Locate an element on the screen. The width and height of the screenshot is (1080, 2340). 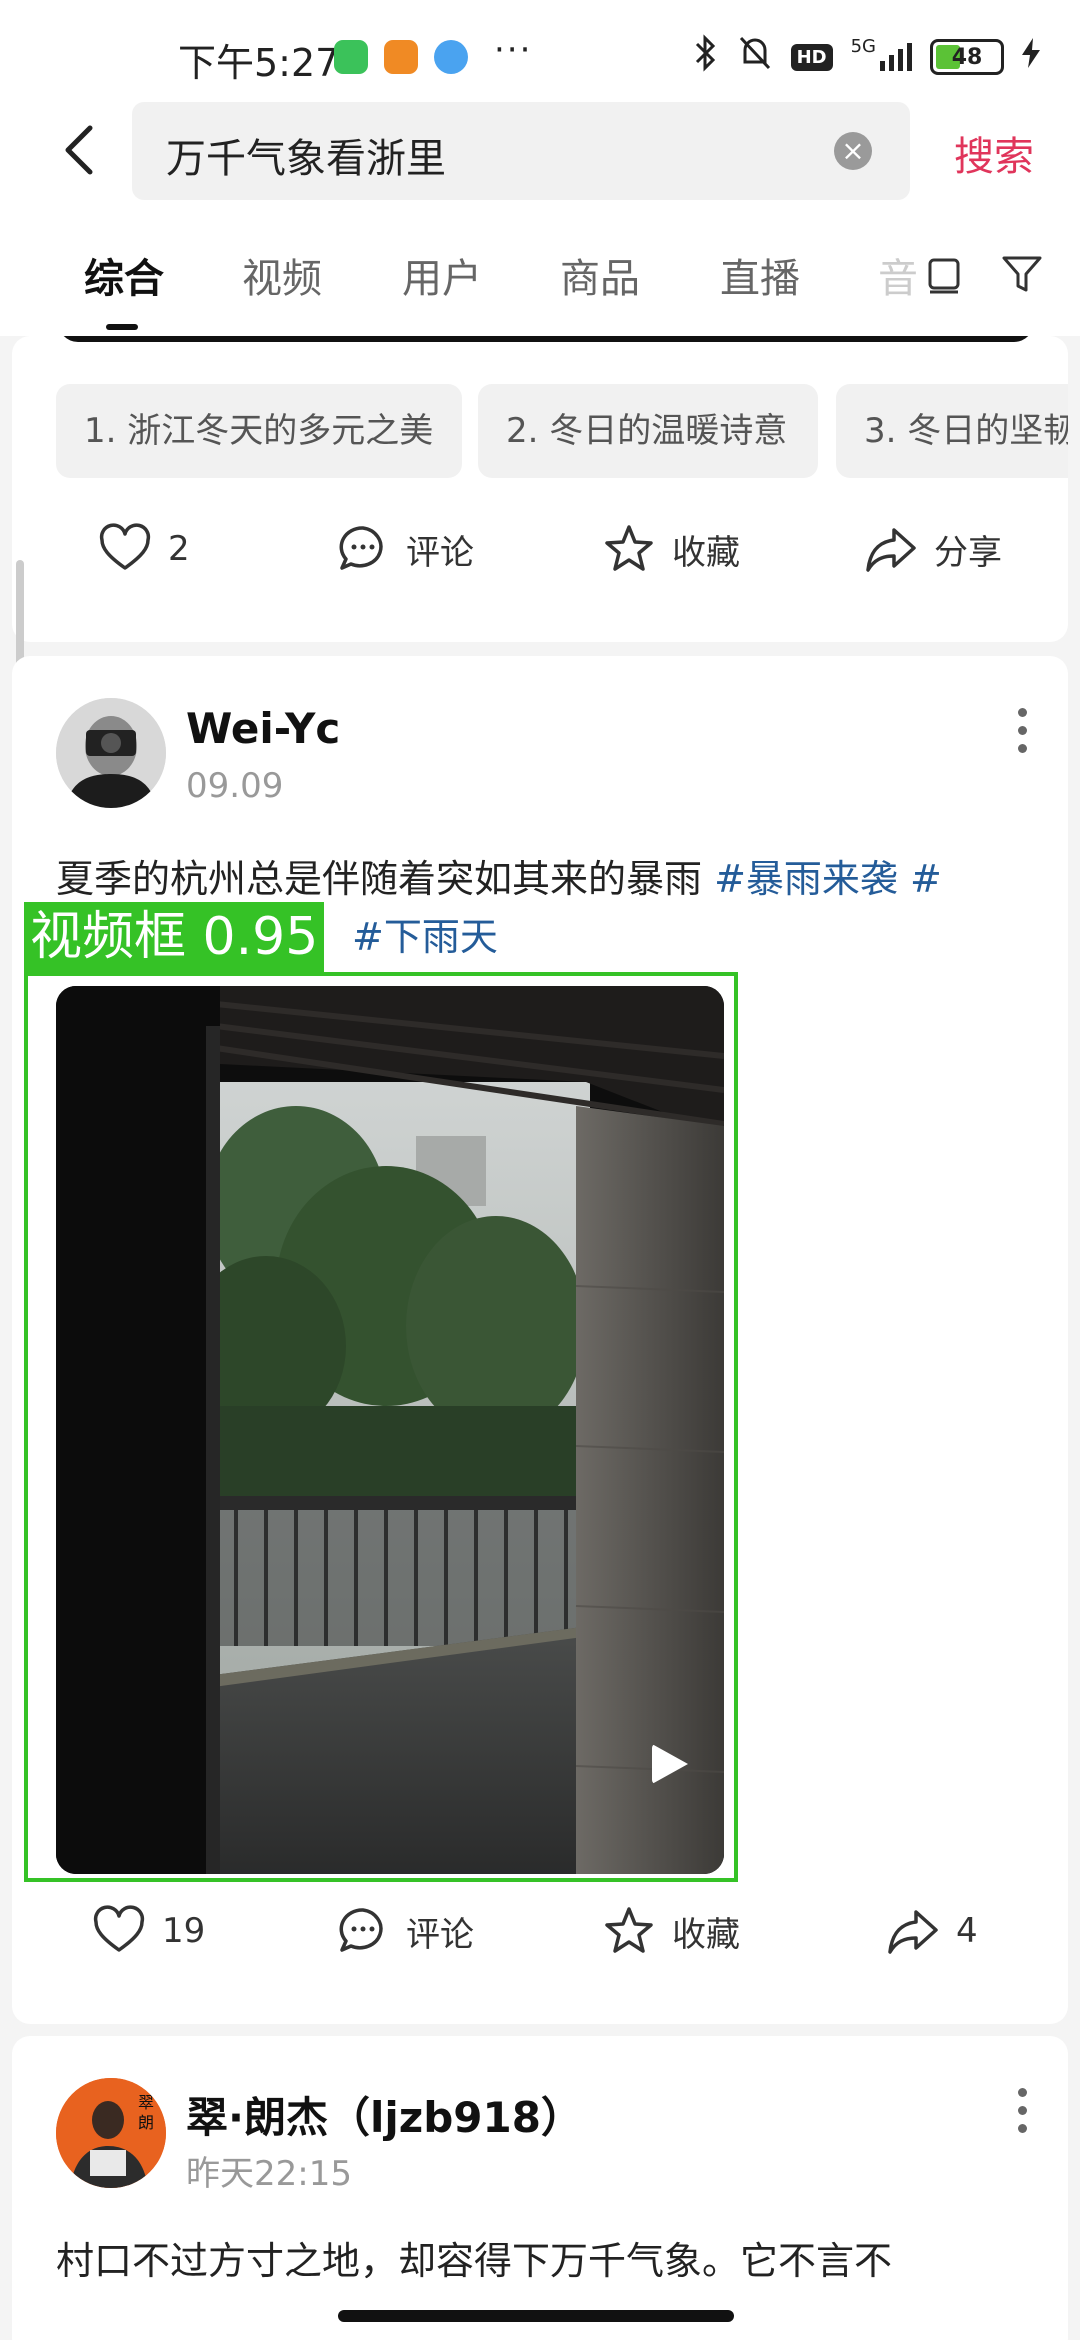
search-header: 万千气象看浙里 × 搜索 is located at coordinates (540, 155).